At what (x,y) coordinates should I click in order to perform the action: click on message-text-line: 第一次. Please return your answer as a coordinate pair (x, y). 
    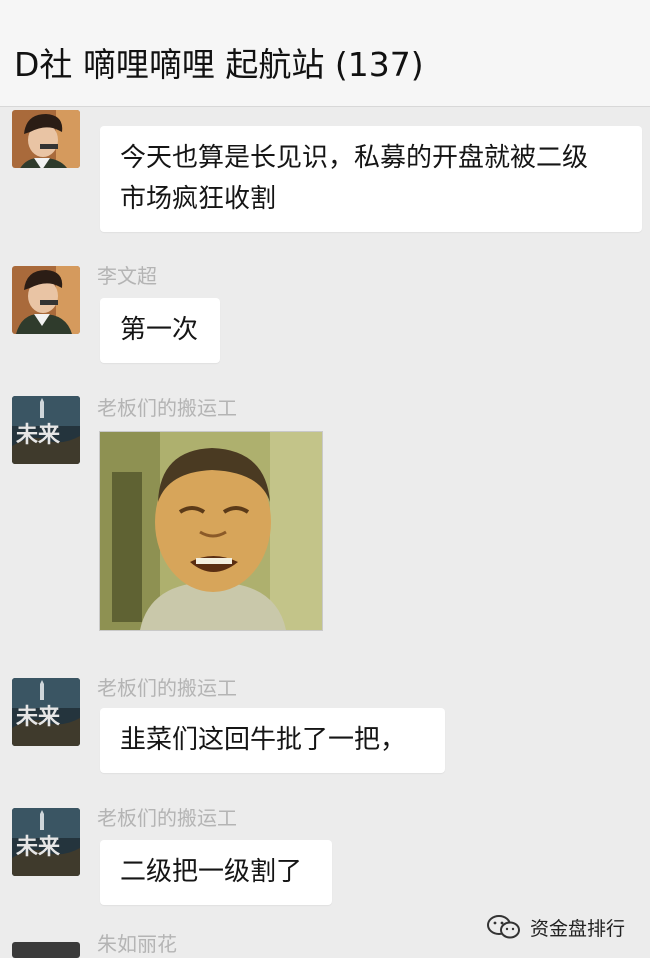
    Looking at the image, I should click on (159, 330).